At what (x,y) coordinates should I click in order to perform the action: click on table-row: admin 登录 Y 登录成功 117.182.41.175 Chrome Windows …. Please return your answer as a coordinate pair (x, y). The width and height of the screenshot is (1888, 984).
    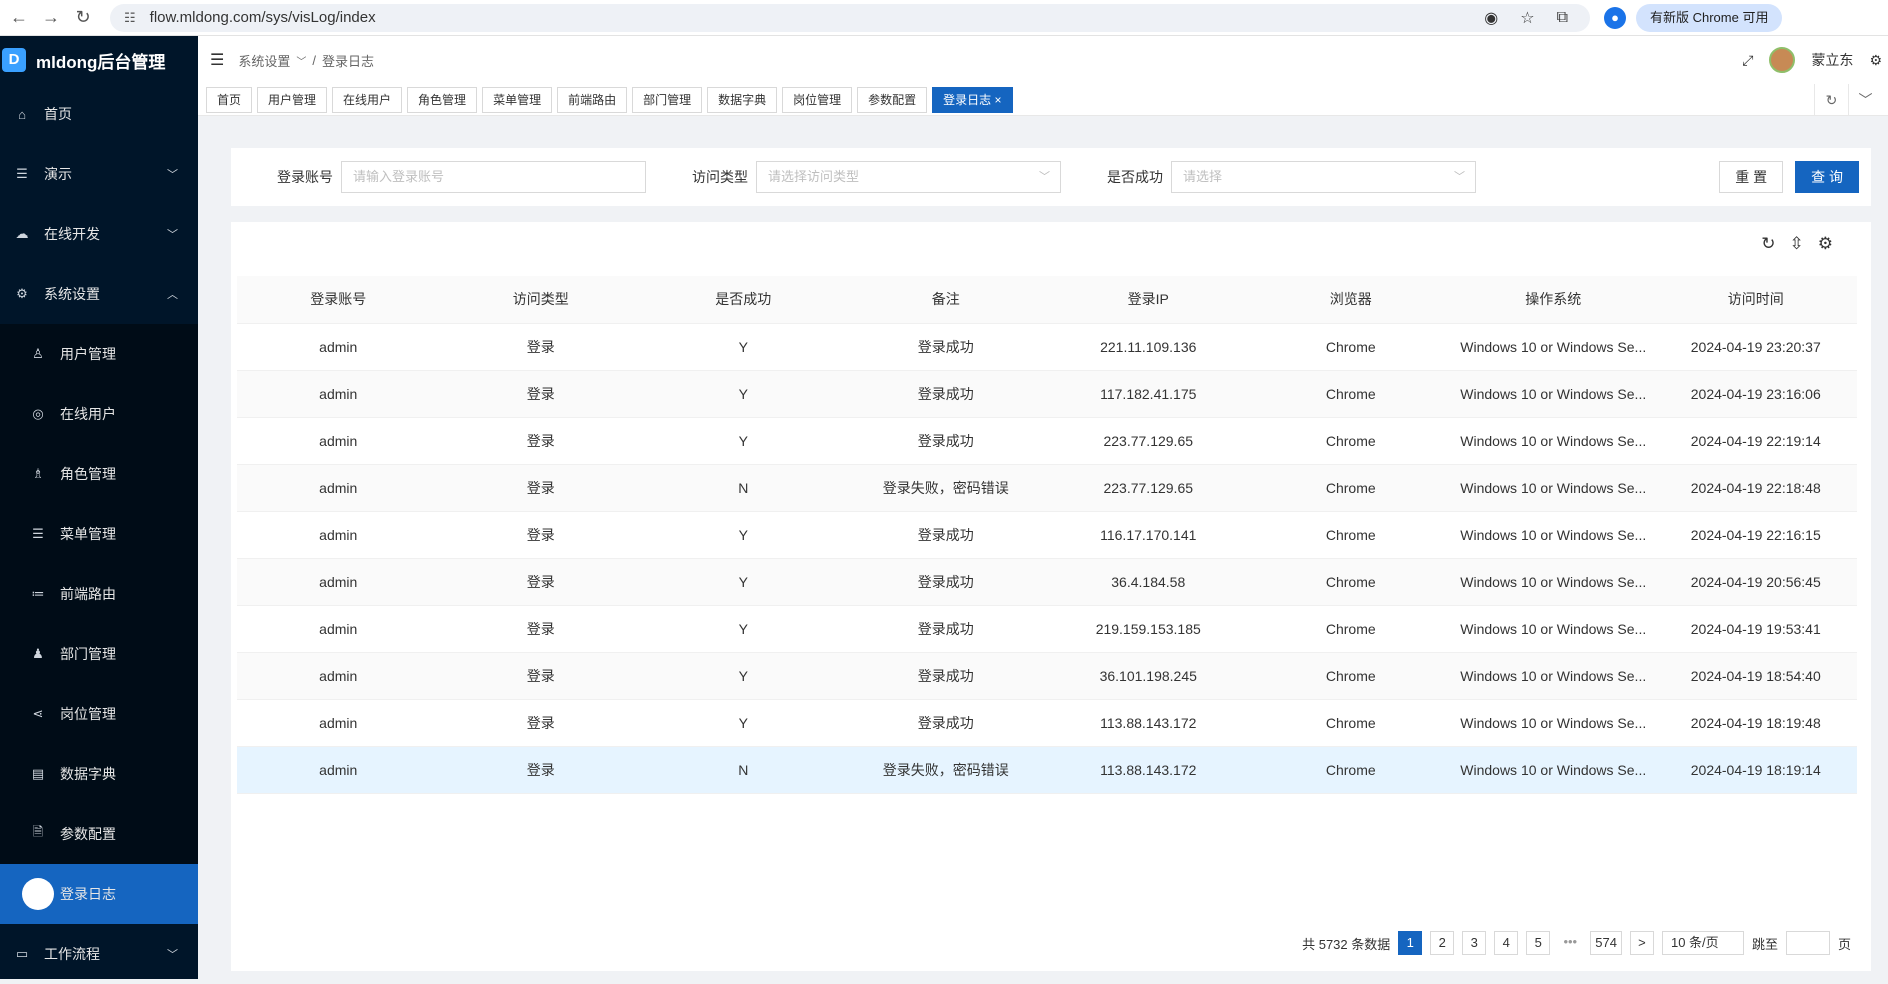
    Looking at the image, I should click on (1047, 394).